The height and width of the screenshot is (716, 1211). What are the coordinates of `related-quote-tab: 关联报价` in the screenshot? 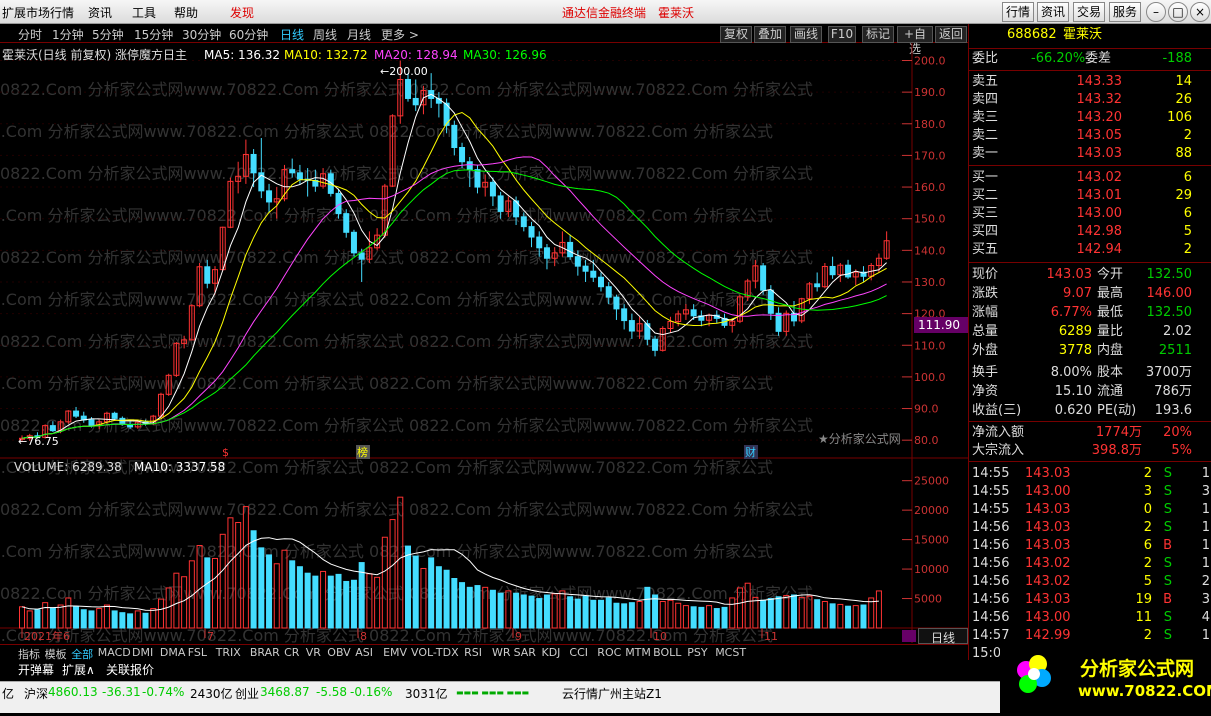 It's located at (130, 669).